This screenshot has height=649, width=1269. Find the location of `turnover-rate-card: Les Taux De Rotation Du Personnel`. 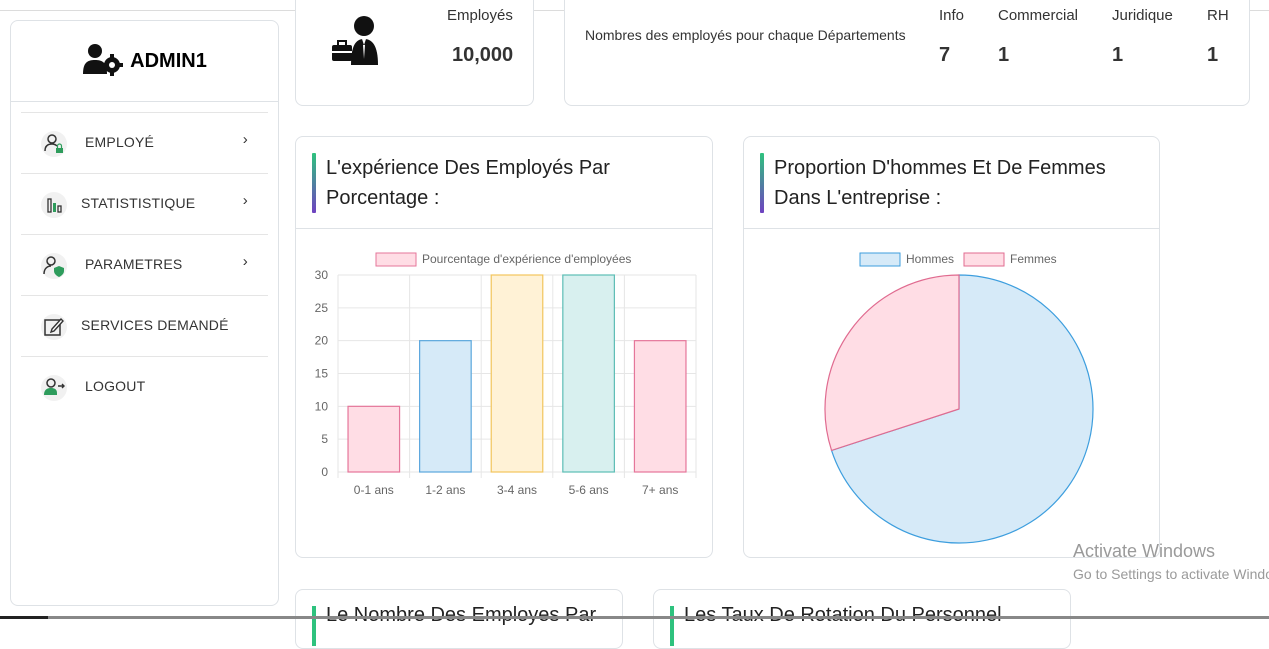

turnover-rate-card: Les Taux De Rotation Du Personnel is located at coordinates (862, 619).